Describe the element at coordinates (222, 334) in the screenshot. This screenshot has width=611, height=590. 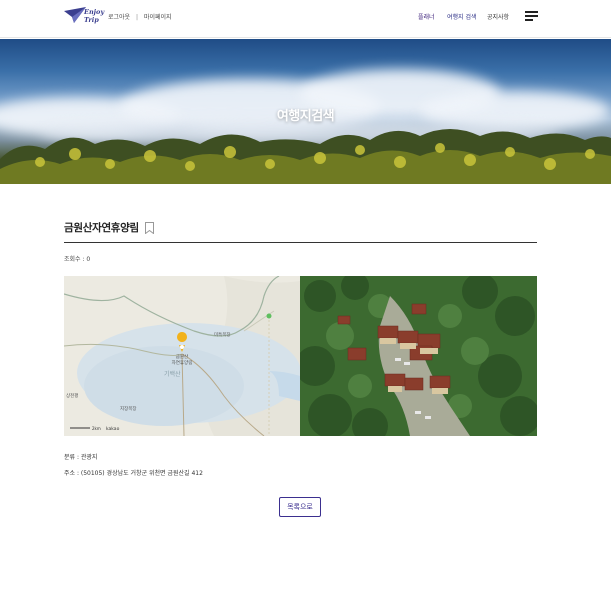
I see `map-place-label: 미특목장` at that location.